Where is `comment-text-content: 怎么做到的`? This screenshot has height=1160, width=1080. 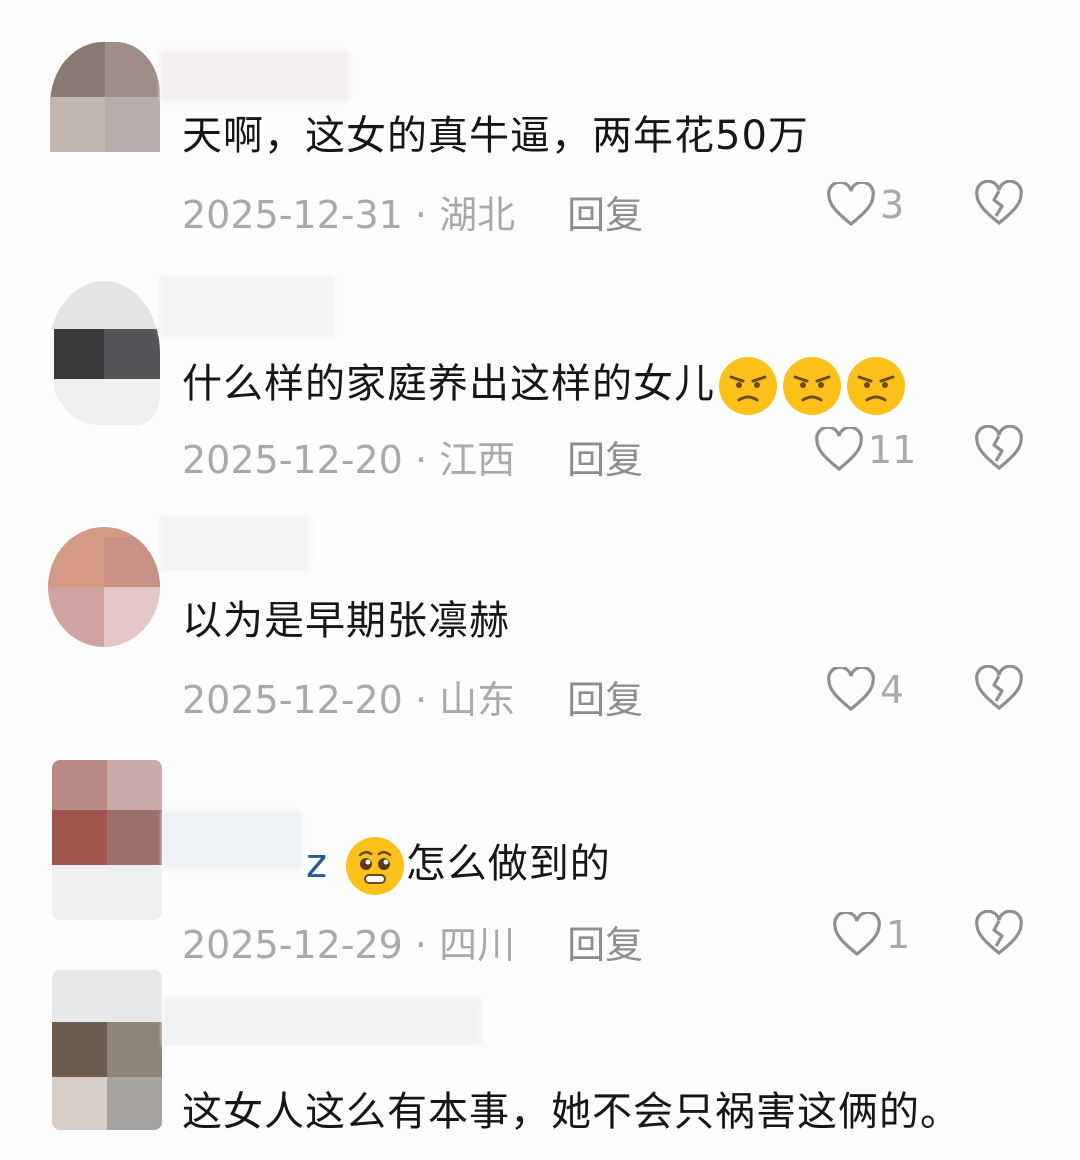
comment-text-content: 怎么做到的 is located at coordinates (508, 864).